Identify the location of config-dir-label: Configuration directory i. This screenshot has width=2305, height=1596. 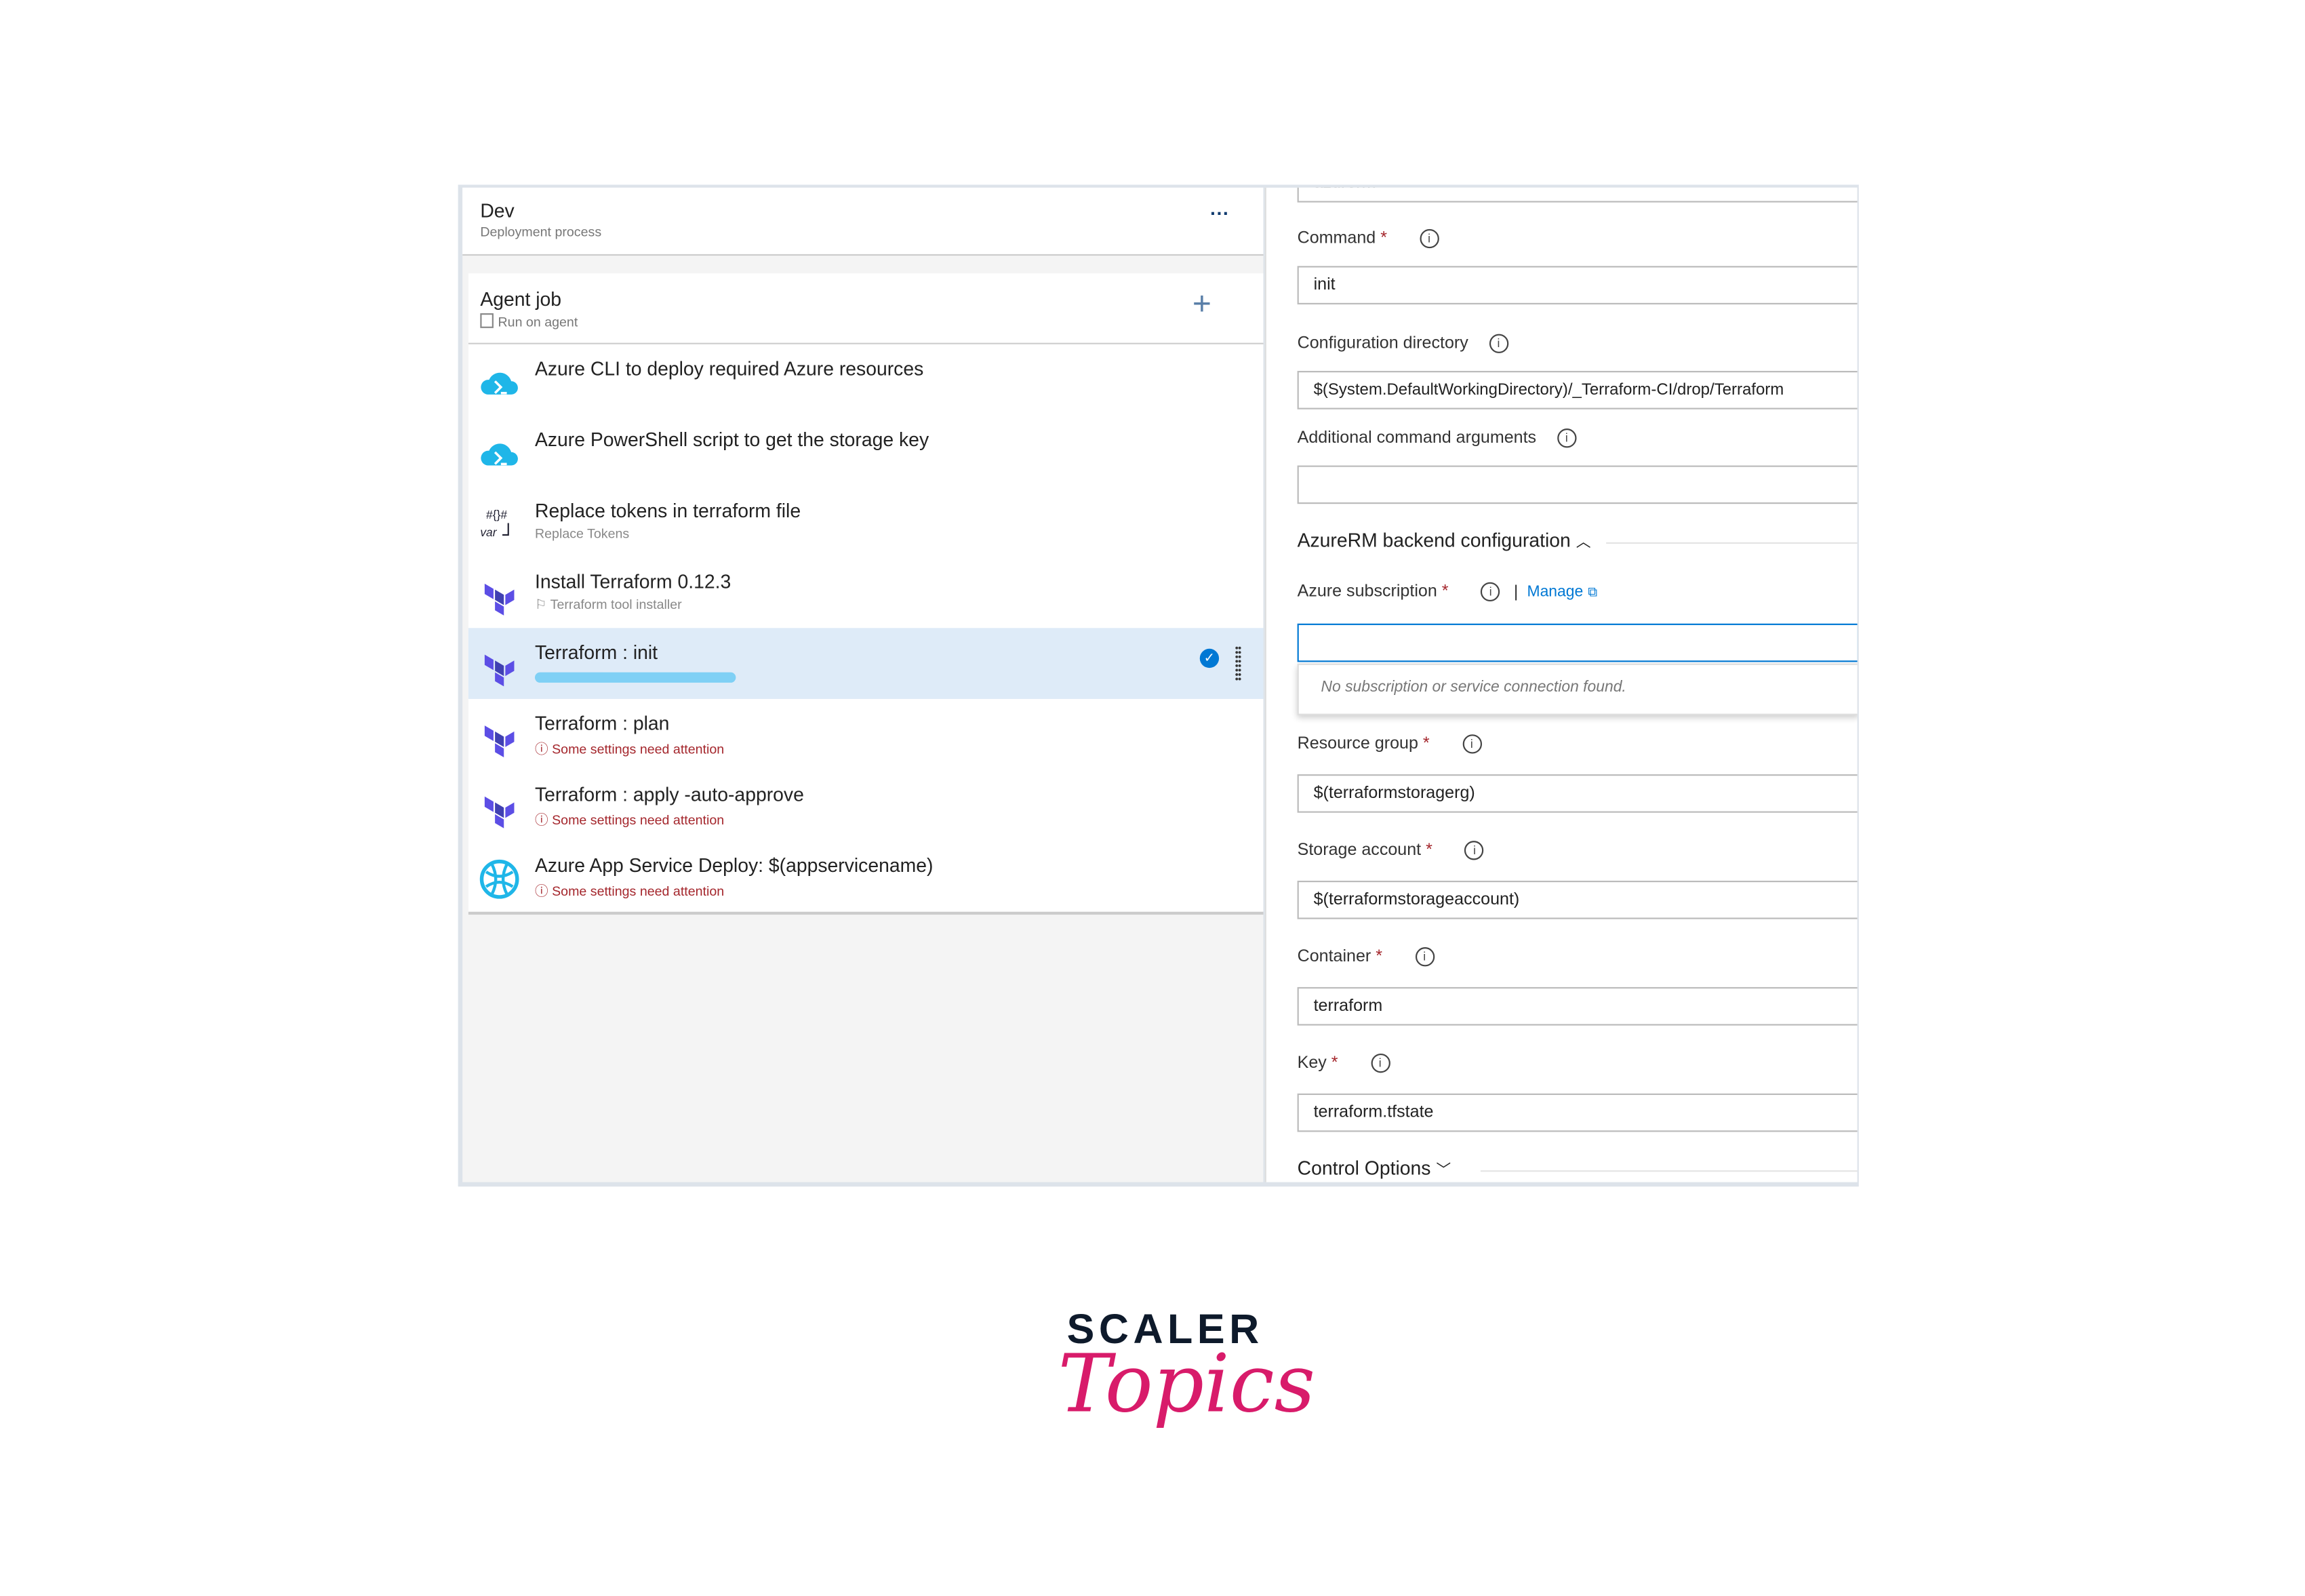
(1403, 343).